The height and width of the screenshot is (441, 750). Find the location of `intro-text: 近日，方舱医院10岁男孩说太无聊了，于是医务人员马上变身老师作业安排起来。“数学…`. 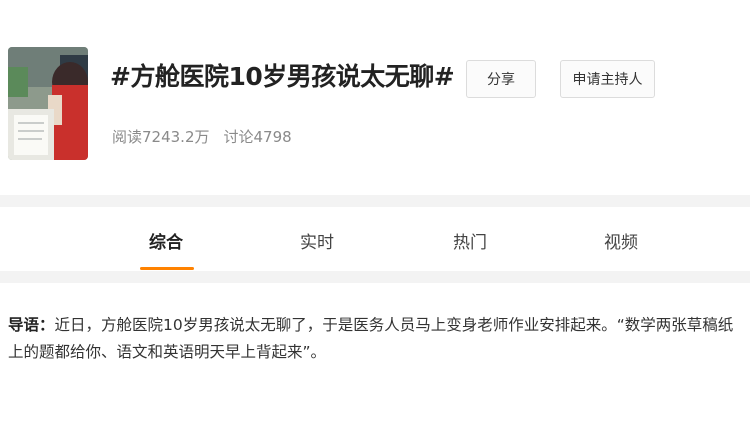

intro-text: 近日，方舱医院10岁男孩说太无聊了，于是医务人员马上变身老师作业安排起来。“数学… is located at coordinates (371, 338).